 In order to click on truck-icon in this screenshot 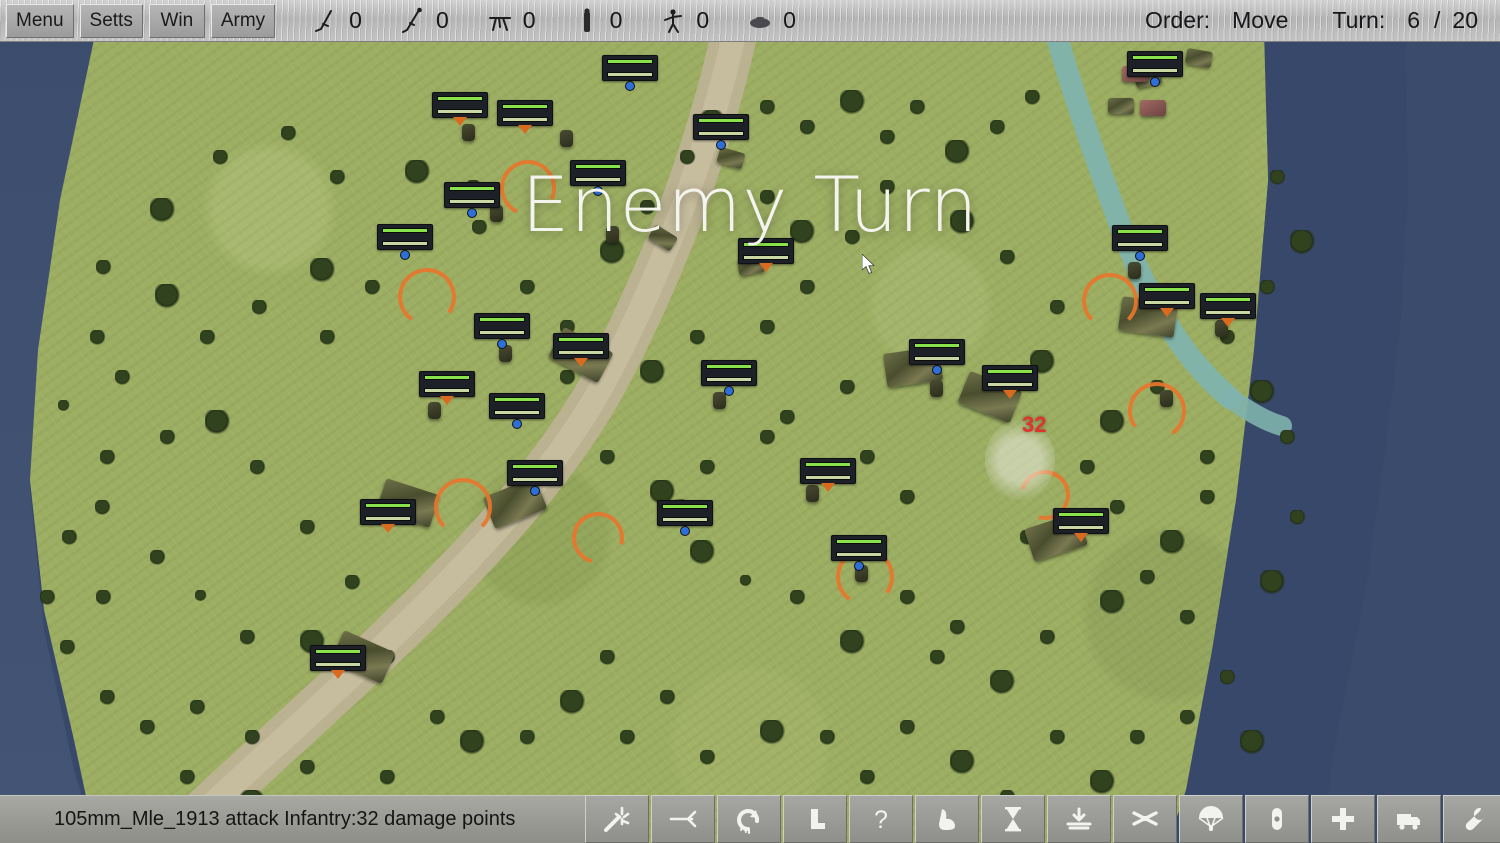, I will do `click(1409, 819)`.